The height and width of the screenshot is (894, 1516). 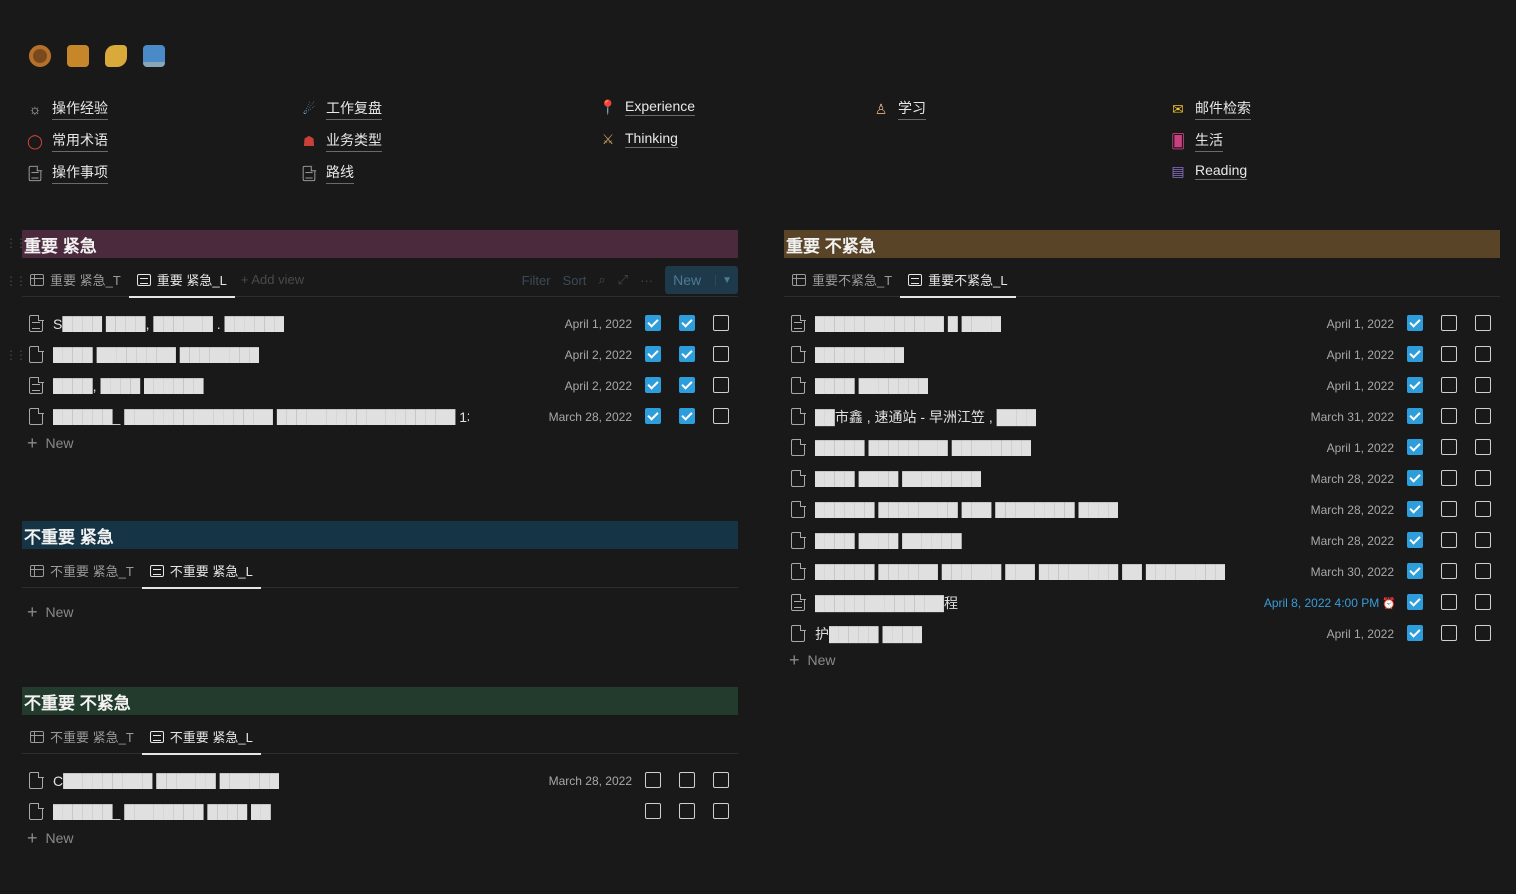 What do you see at coordinates (958, 280) in the screenshot?
I see `tab-list: 重要不紧急_L` at bounding box center [958, 280].